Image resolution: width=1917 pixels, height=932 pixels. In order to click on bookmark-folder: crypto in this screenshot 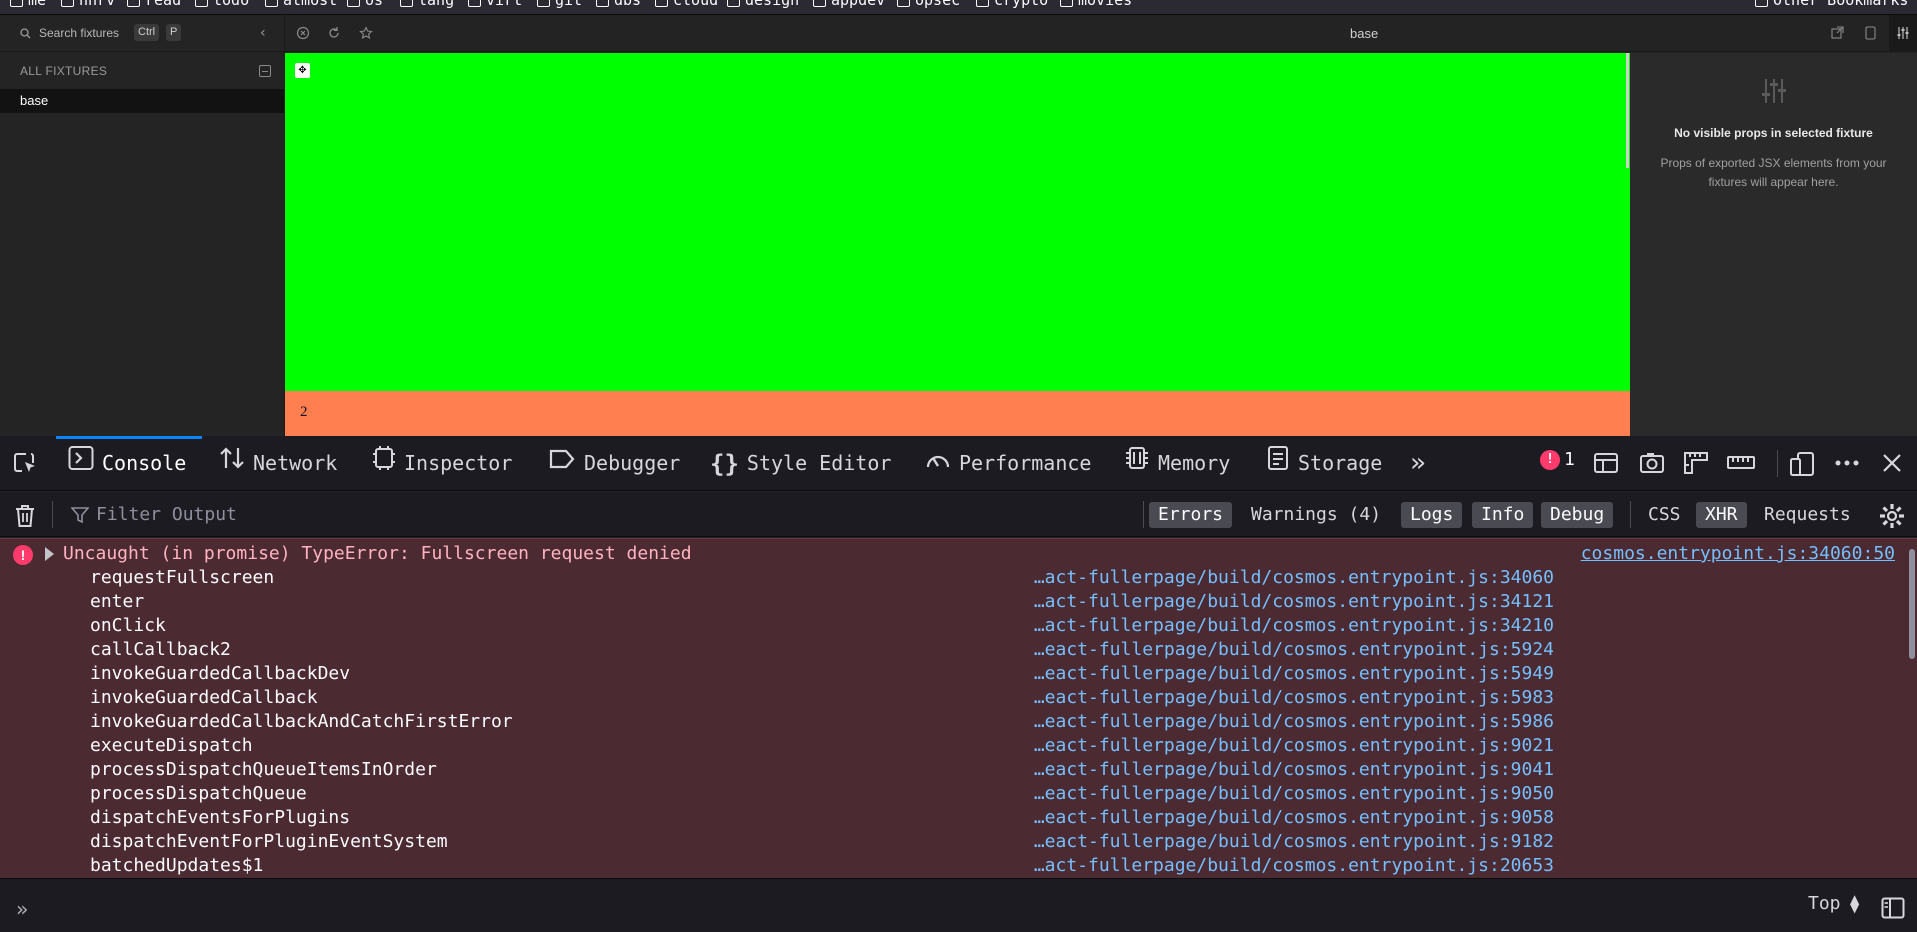, I will do `click(1012, 4)`.